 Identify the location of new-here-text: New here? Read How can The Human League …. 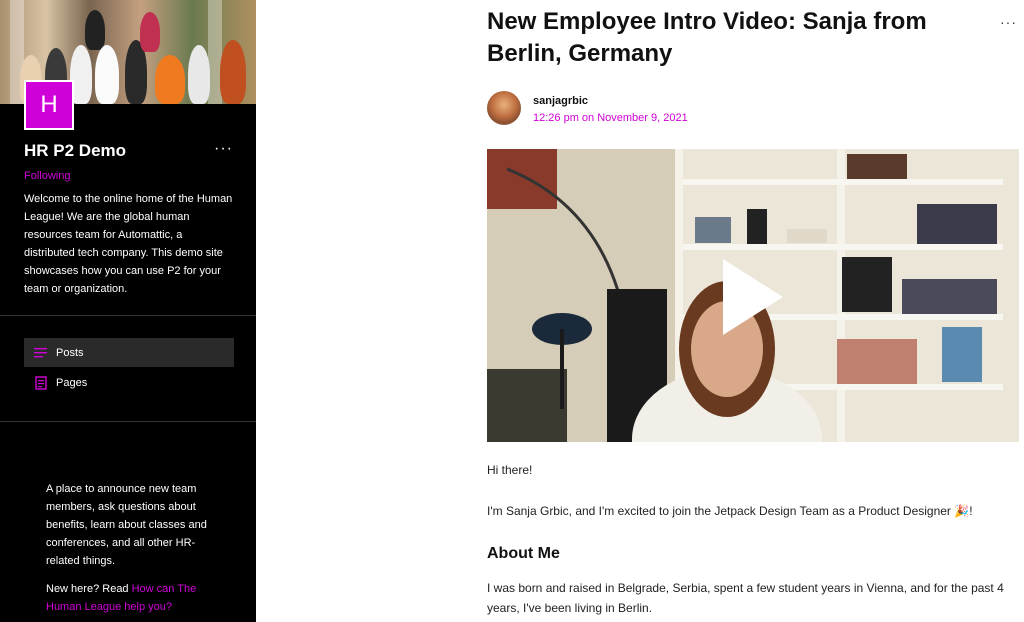
(131, 598).